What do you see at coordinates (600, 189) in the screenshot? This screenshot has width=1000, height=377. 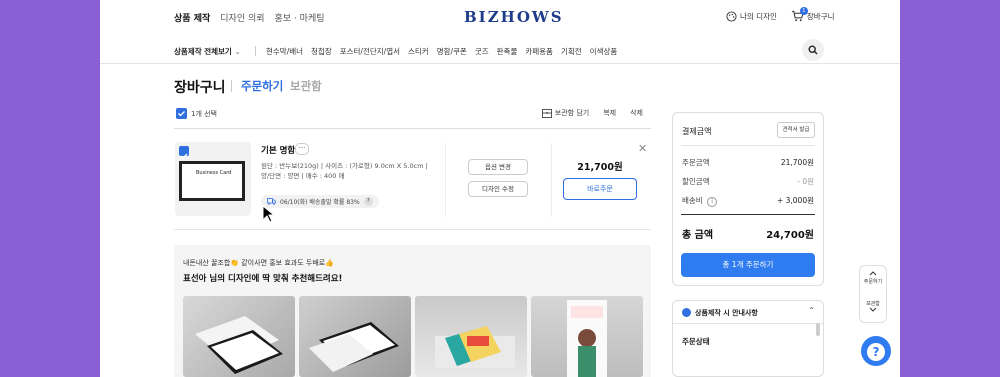 I see `order-now-button: 바로주문` at bounding box center [600, 189].